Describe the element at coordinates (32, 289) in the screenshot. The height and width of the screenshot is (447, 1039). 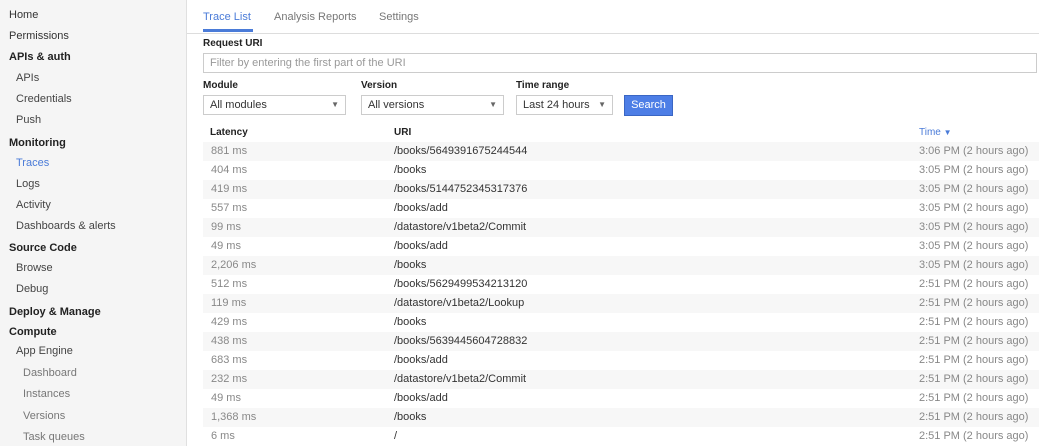
I see `sidebar-item-debug: Debug` at that location.